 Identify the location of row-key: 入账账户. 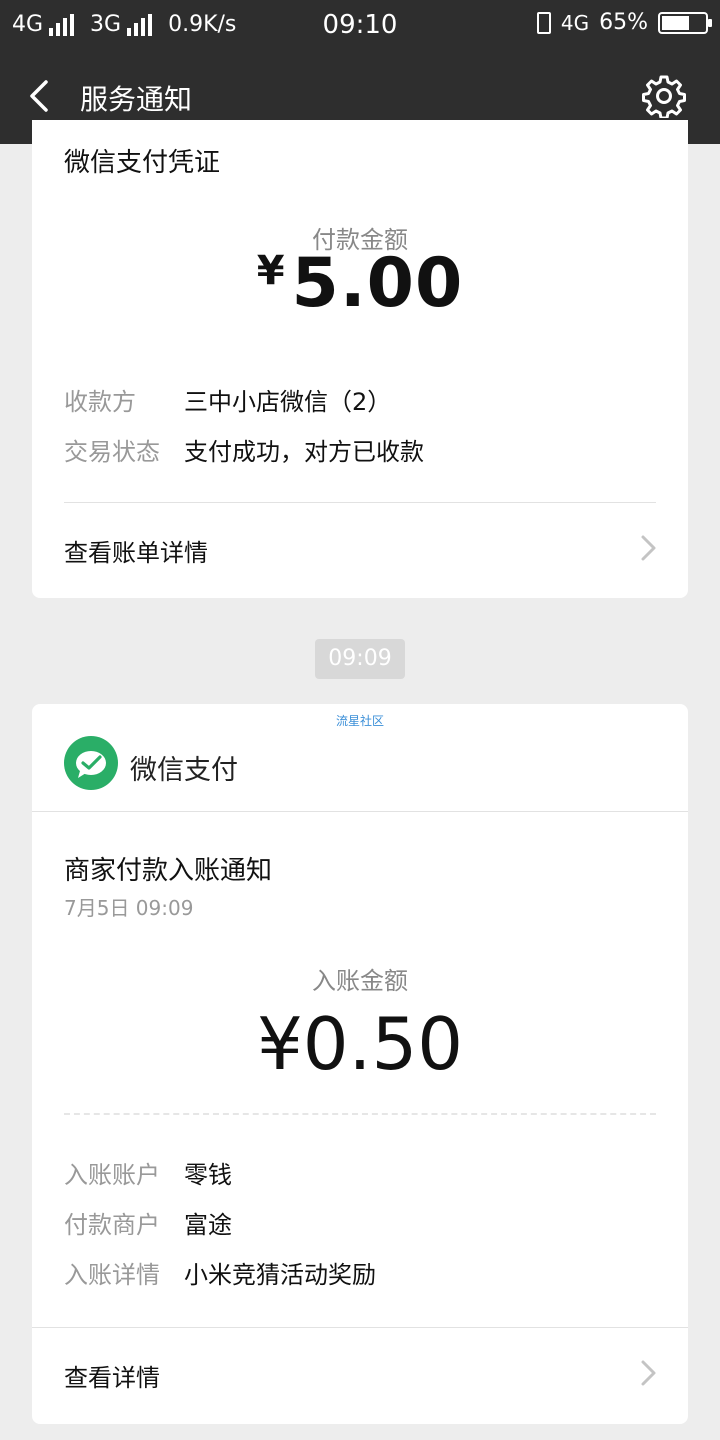
(112, 1175).